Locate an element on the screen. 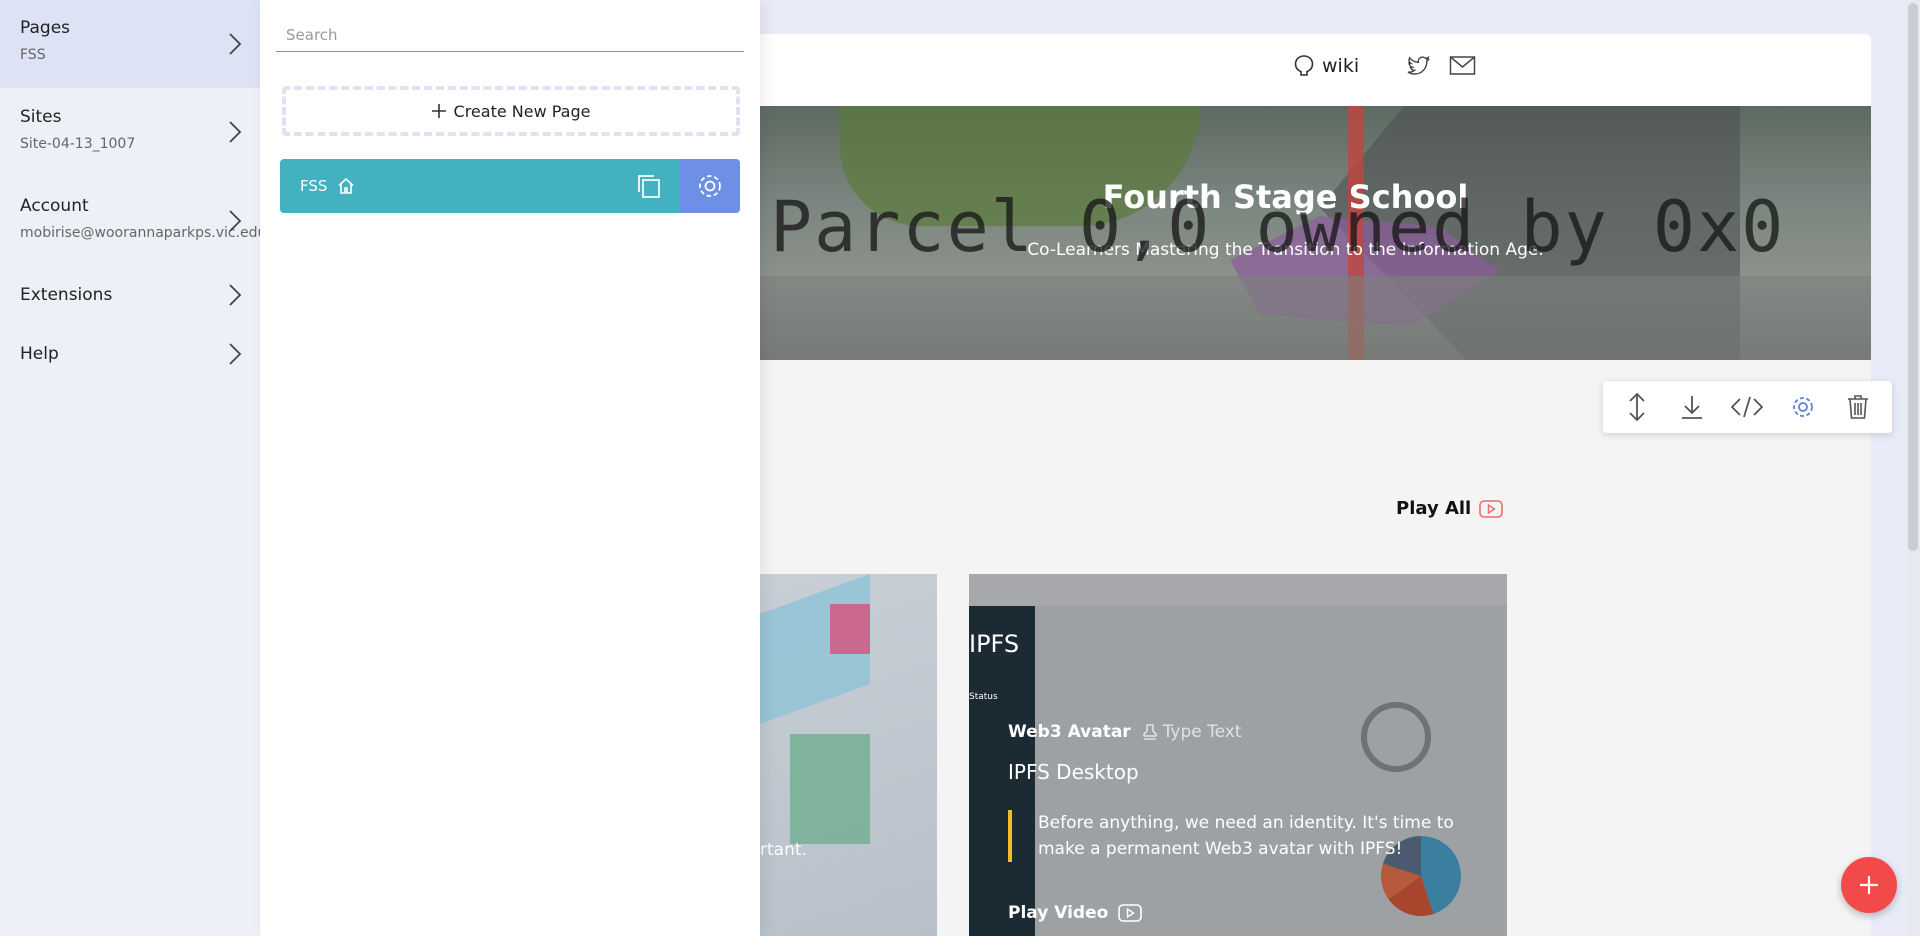 The image size is (1920, 936). move-block-button is located at coordinates (1637, 407).